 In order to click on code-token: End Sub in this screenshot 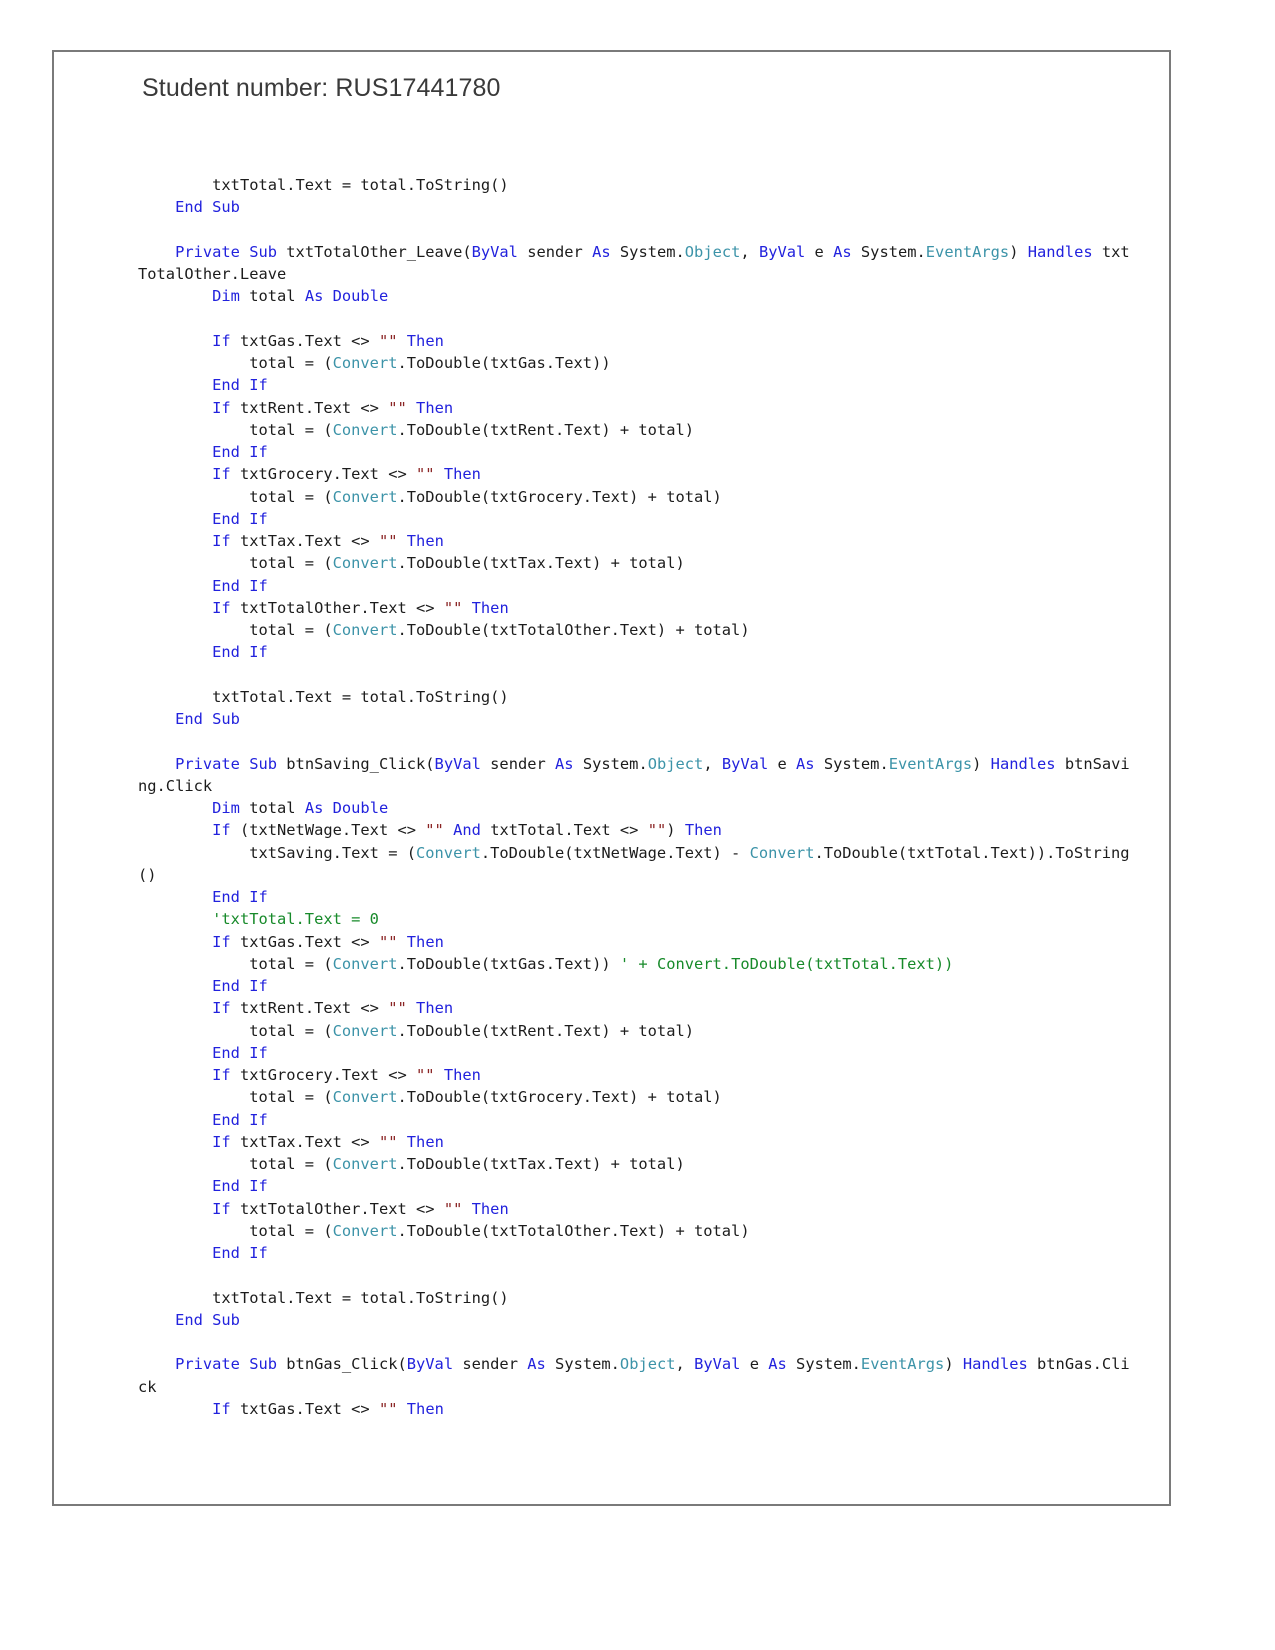, I will do `click(189, 1319)`.